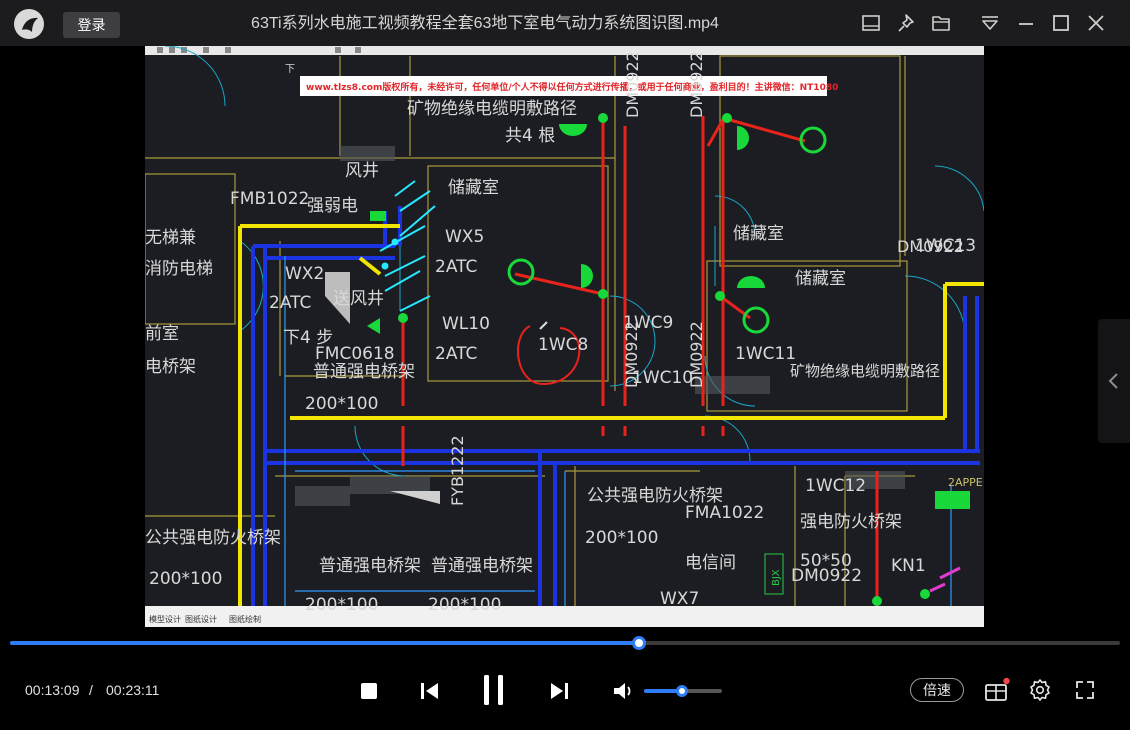 The width and height of the screenshot is (1130, 730). Describe the element at coordinates (1026, 23) in the screenshot. I see `minimize-icon` at that location.